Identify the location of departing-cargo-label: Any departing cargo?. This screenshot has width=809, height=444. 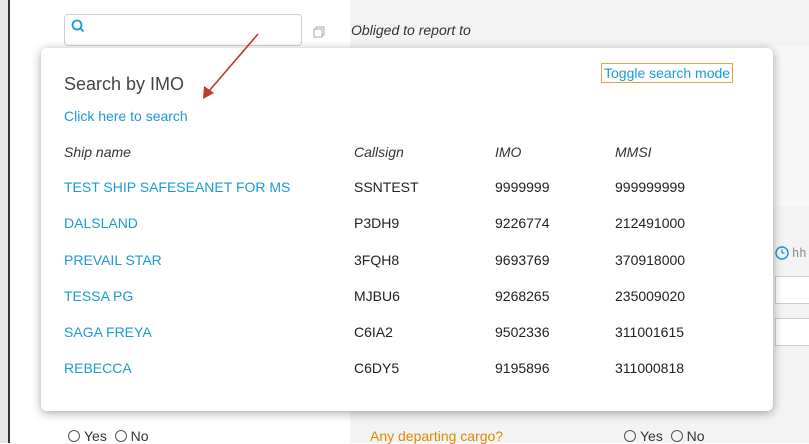
(437, 436).